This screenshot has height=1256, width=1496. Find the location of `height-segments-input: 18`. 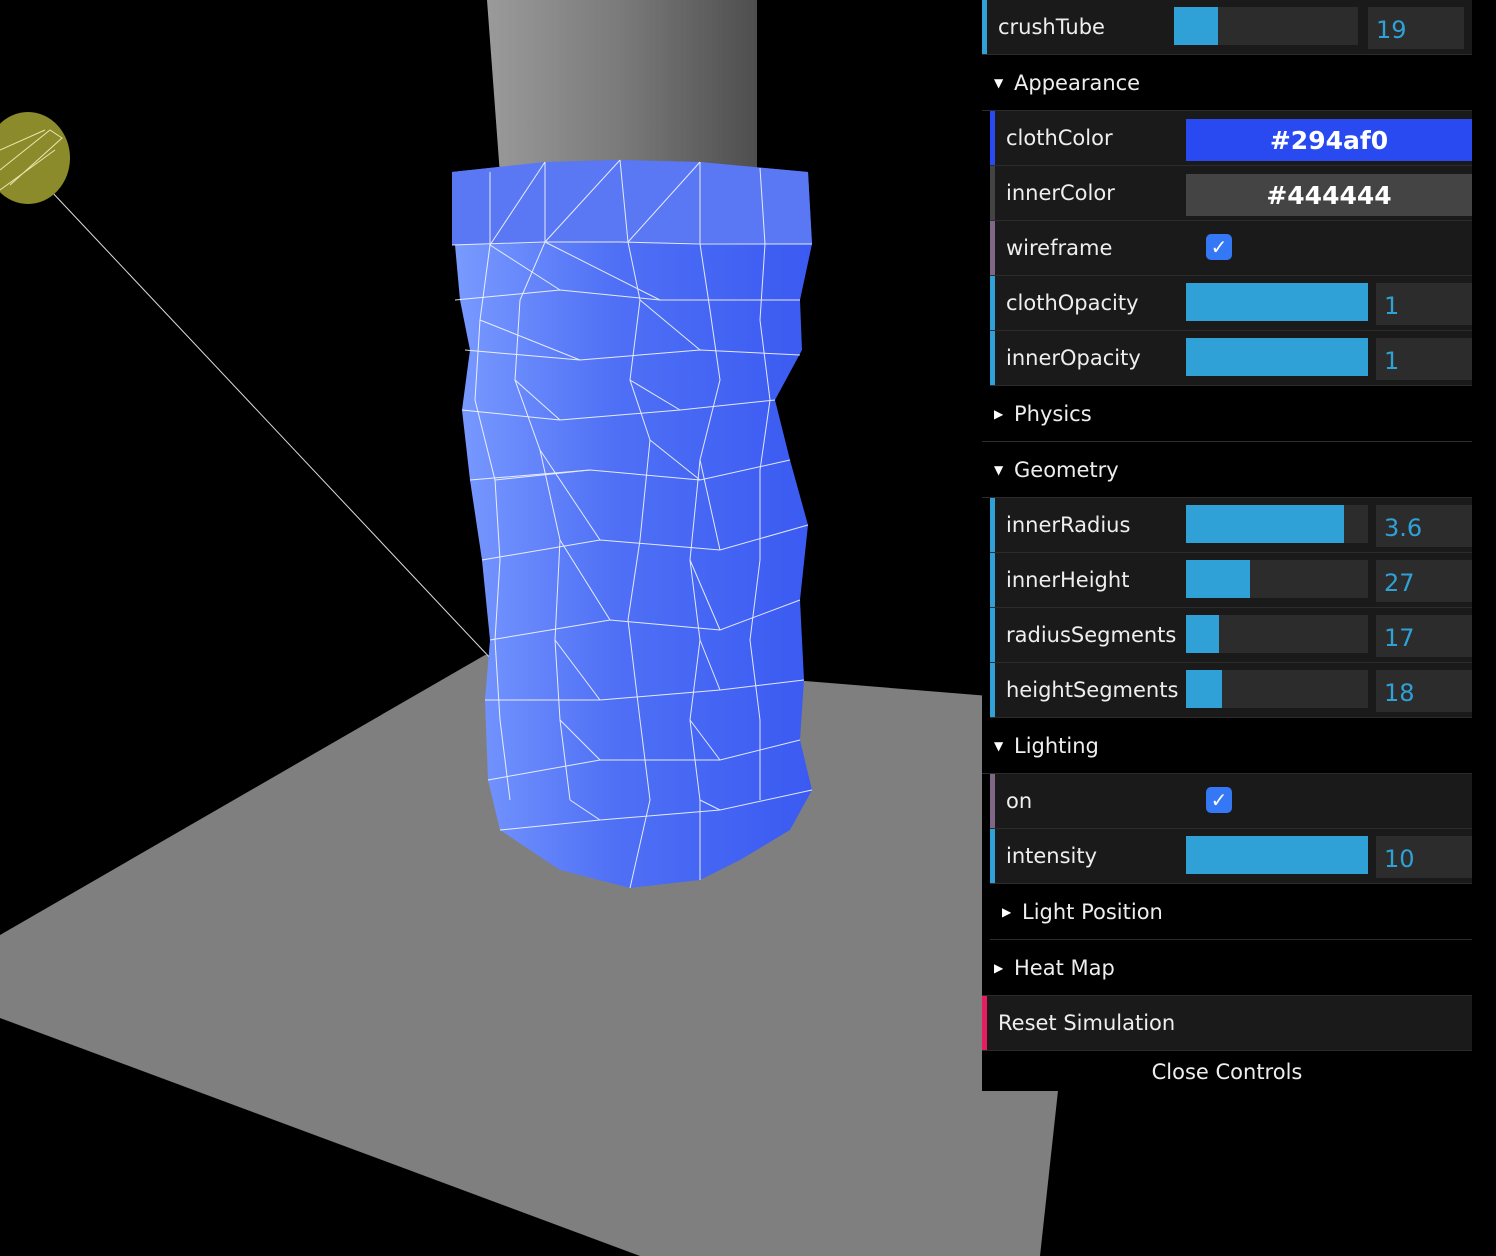

height-segments-input: 18 is located at coordinates (1424, 691).